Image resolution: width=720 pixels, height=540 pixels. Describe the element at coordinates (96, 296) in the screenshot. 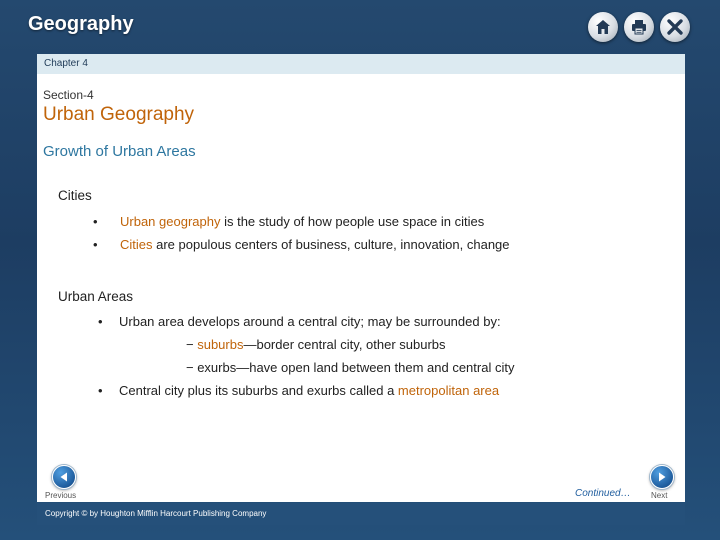

I see `urban-areas-heading: Urban Areas` at that location.